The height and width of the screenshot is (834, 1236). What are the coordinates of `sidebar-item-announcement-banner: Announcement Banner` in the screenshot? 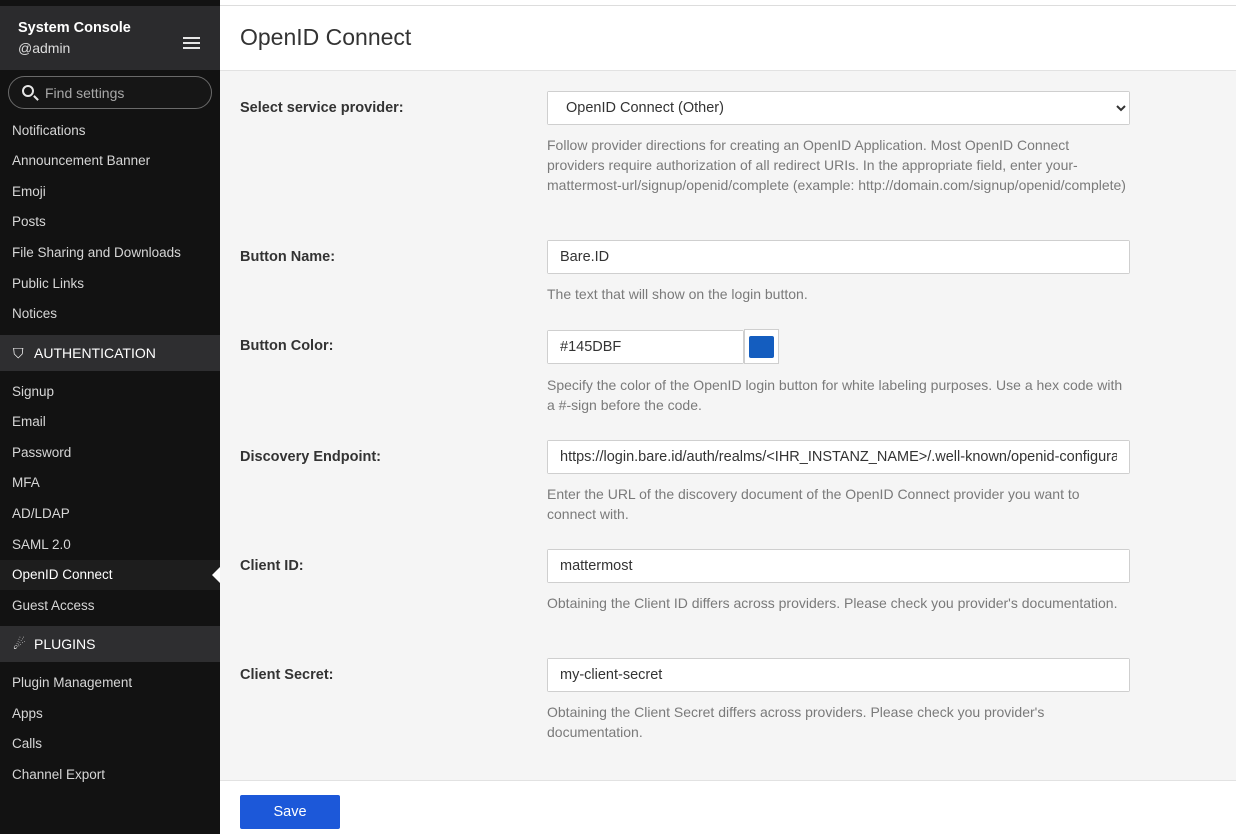 It's located at (110, 161).